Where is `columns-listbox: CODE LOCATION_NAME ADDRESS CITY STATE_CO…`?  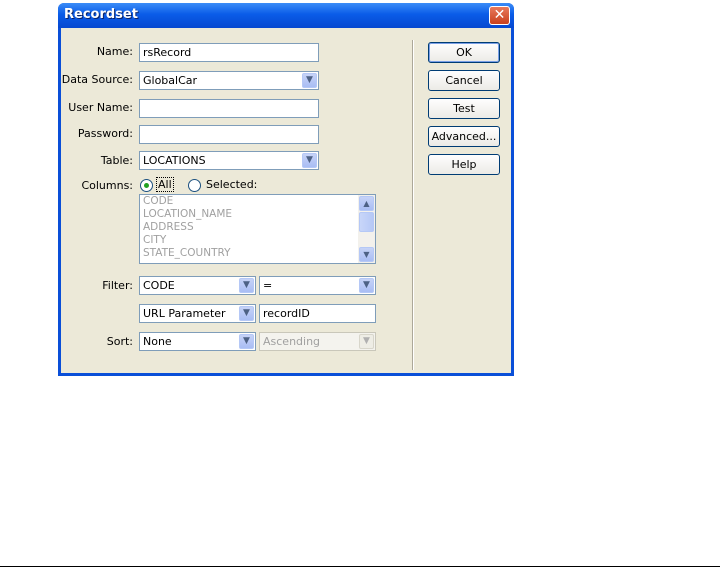 columns-listbox: CODE LOCATION_NAME ADDRESS CITY STATE_CO… is located at coordinates (257, 229).